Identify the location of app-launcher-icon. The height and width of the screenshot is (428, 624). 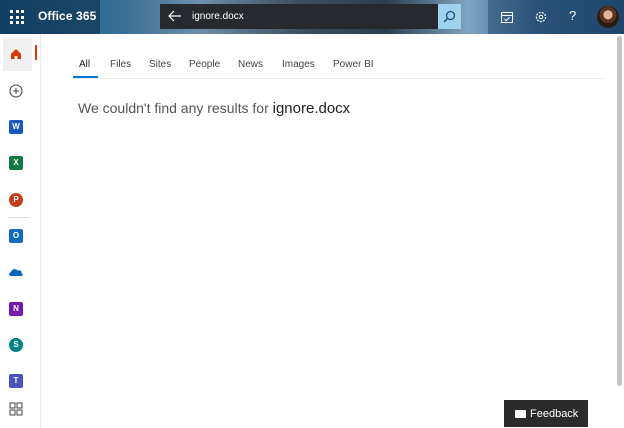
(17, 17).